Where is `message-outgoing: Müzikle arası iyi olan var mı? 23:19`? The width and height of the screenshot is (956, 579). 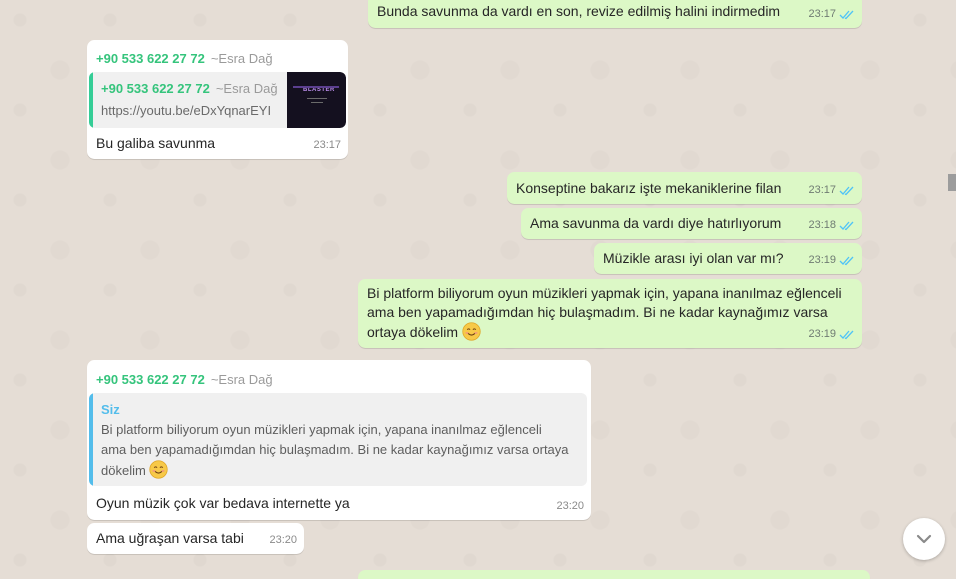 message-outgoing: Müzikle arası iyi olan var mı? 23:19 is located at coordinates (728, 258).